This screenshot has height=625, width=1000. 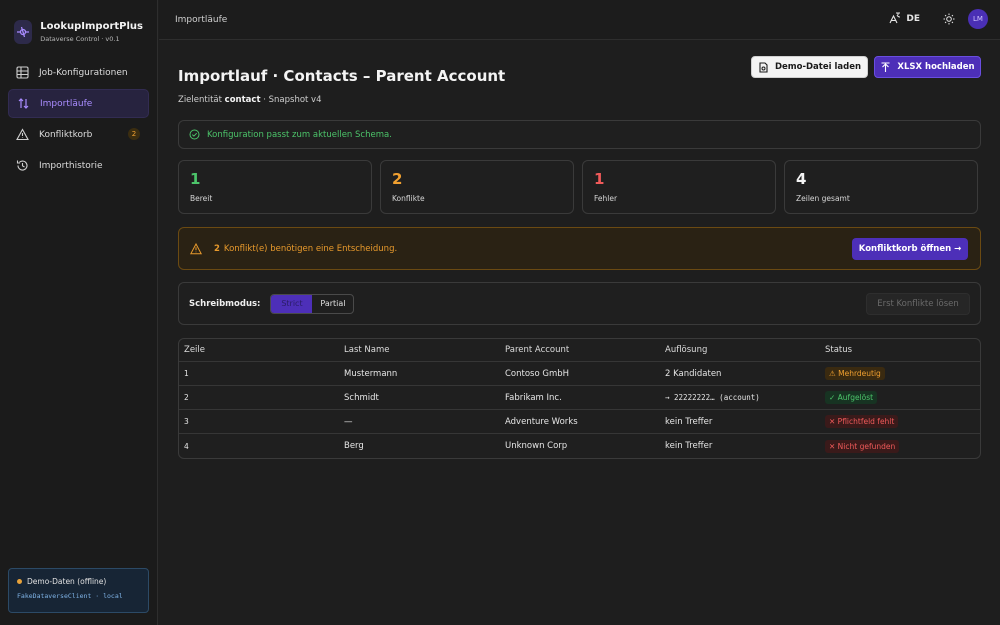 What do you see at coordinates (332, 304) in the screenshot?
I see `write-mode-partial: Partial` at bounding box center [332, 304].